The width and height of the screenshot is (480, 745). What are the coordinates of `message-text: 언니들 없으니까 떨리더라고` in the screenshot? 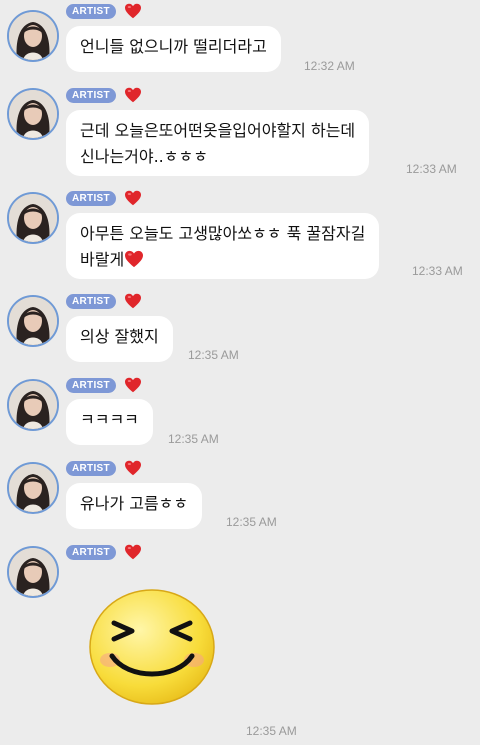 It's located at (173, 46).